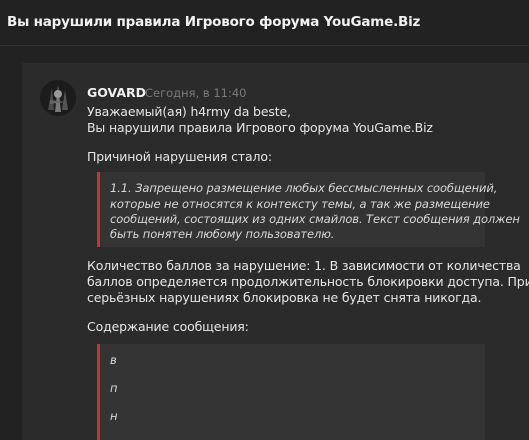  What do you see at coordinates (179, 156) in the screenshot?
I see `reason-label: Причиной нарушения стало:` at bounding box center [179, 156].